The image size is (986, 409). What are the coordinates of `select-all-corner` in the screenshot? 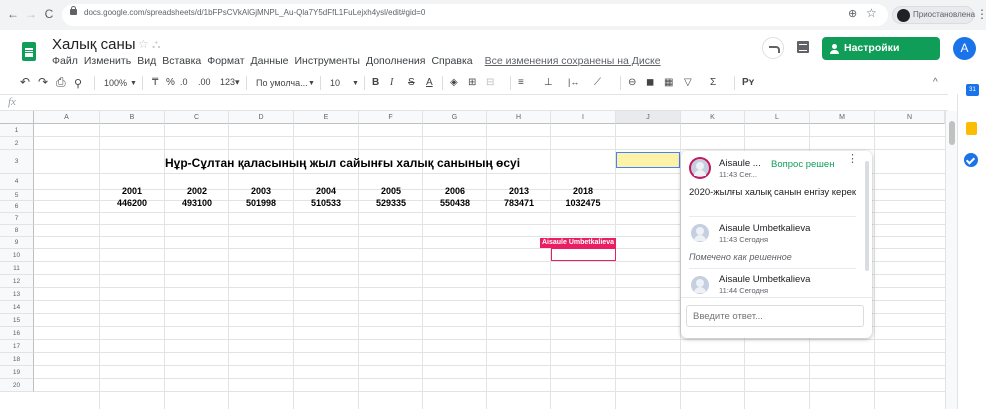 It's located at (17, 117).